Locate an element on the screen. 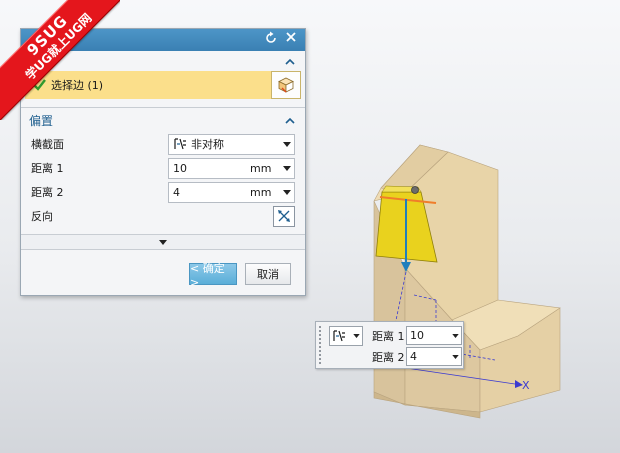 The width and height of the screenshot is (620, 453). onscreen-distance1-label: 距离 1 is located at coordinates (388, 336).